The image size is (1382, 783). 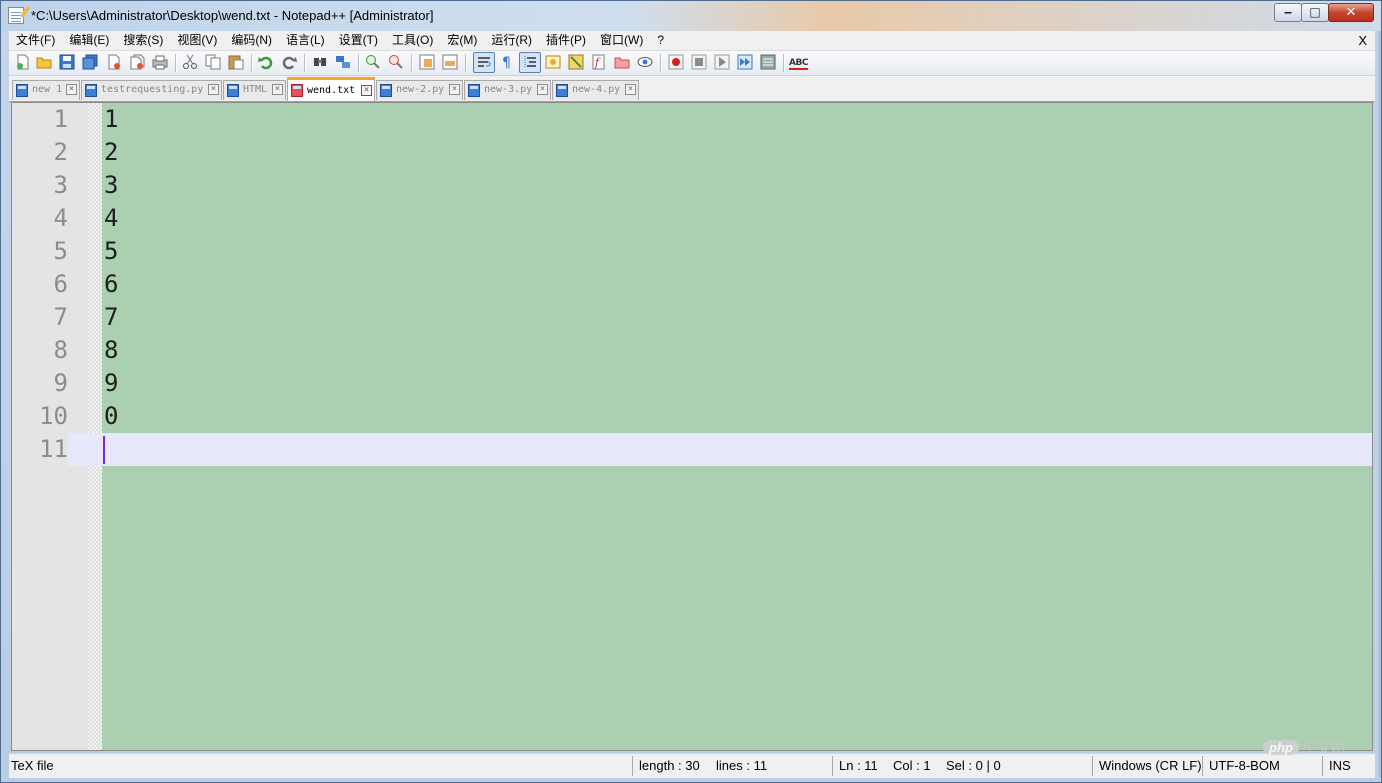 What do you see at coordinates (566, 40) in the screenshot?
I see `menu-plugins: 插件(P)` at bounding box center [566, 40].